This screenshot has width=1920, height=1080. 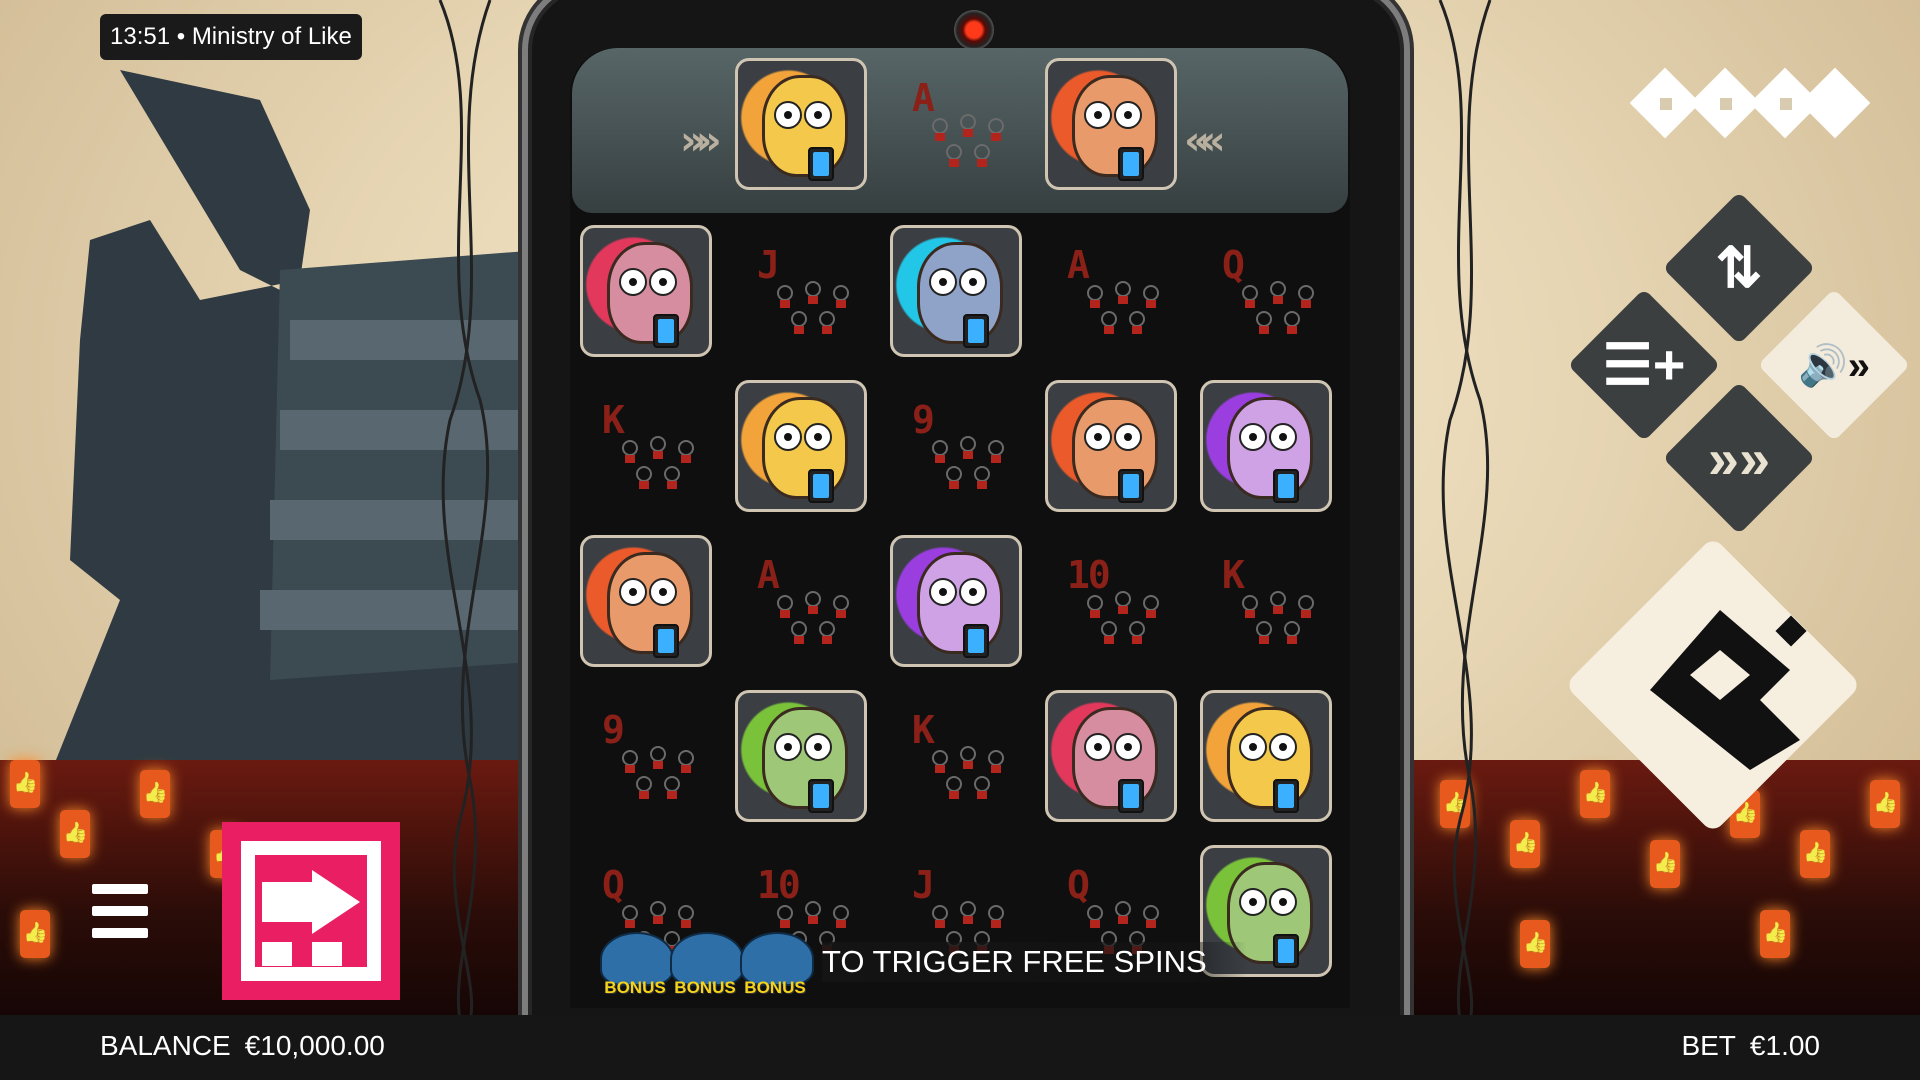 What do you see at coordinates (701, 141) in the screenshot?
I see `arrows-left-icon: »»` at bounding box center [701, 141].